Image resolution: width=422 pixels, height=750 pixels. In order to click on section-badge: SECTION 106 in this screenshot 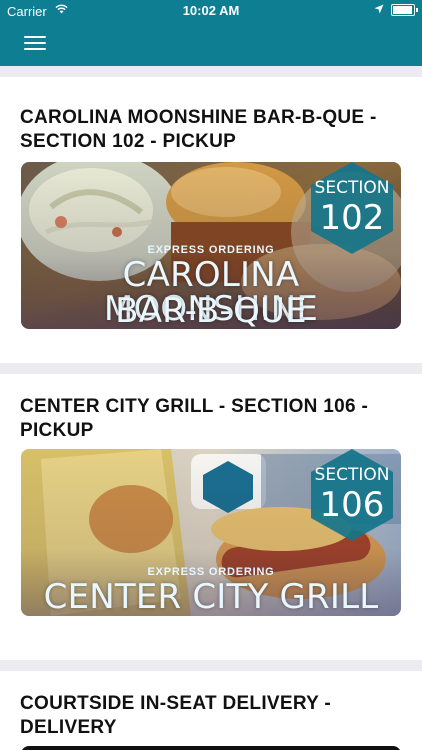, I will do `click(352, 495)`.